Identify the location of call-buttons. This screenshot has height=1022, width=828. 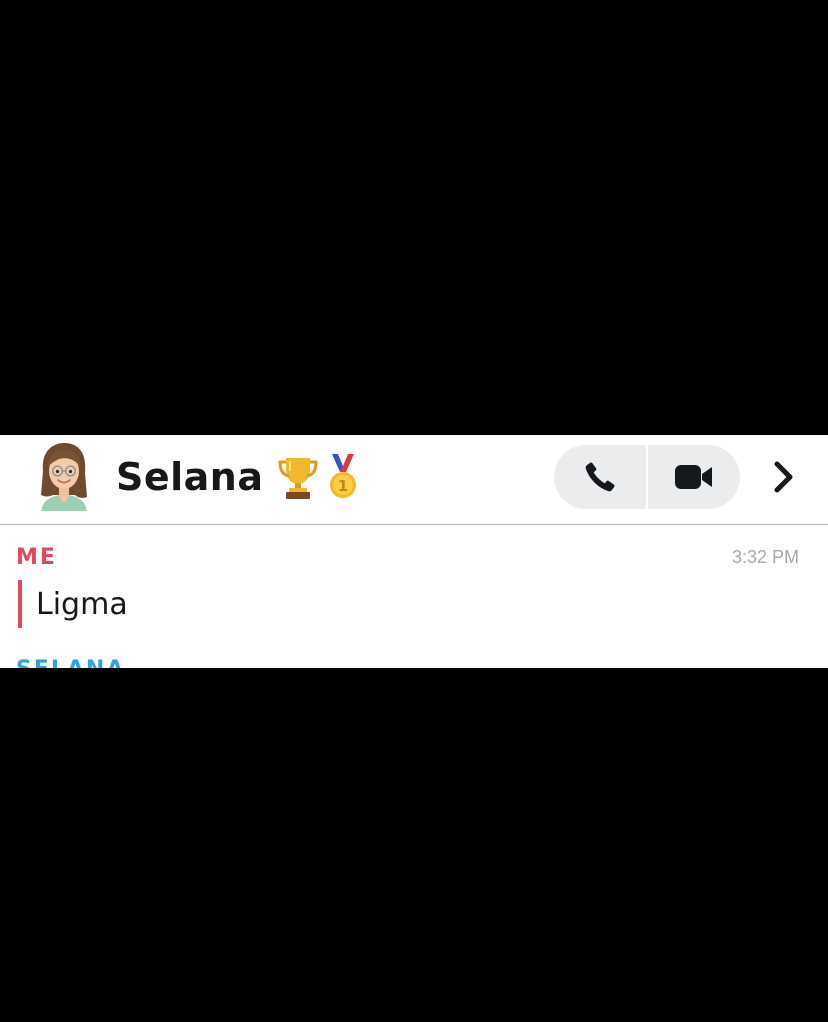
(647, 477).